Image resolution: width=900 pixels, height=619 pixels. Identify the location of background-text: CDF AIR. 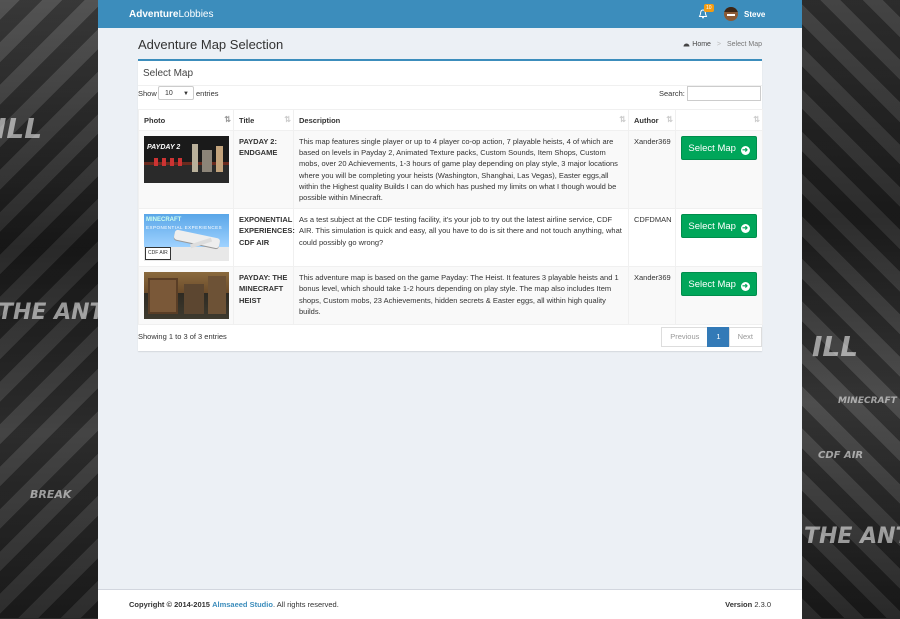
(841, 455).